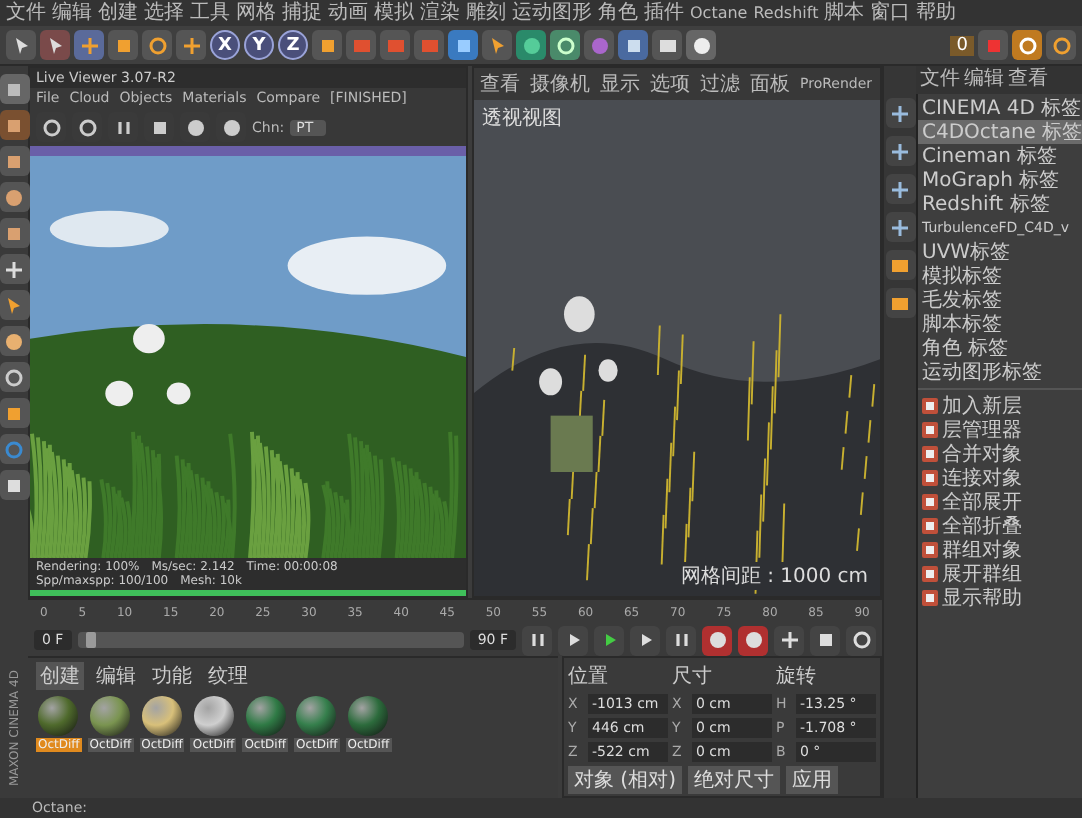 This screenshot has width=1082, height=818. I want to click on menu-item: Redshift 标签, so click(1000, 204).